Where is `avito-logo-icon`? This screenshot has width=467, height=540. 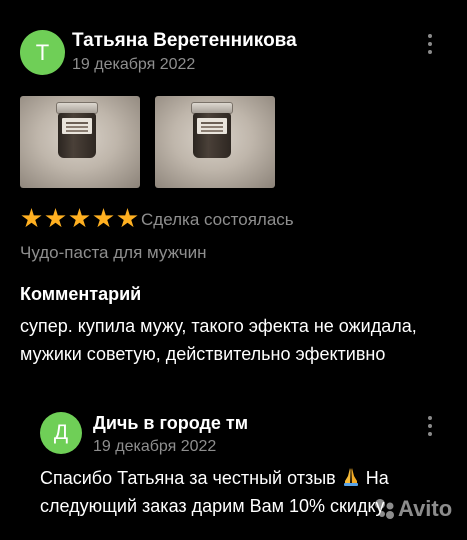
avito-logo-icon is located at coordinates (384, 509).